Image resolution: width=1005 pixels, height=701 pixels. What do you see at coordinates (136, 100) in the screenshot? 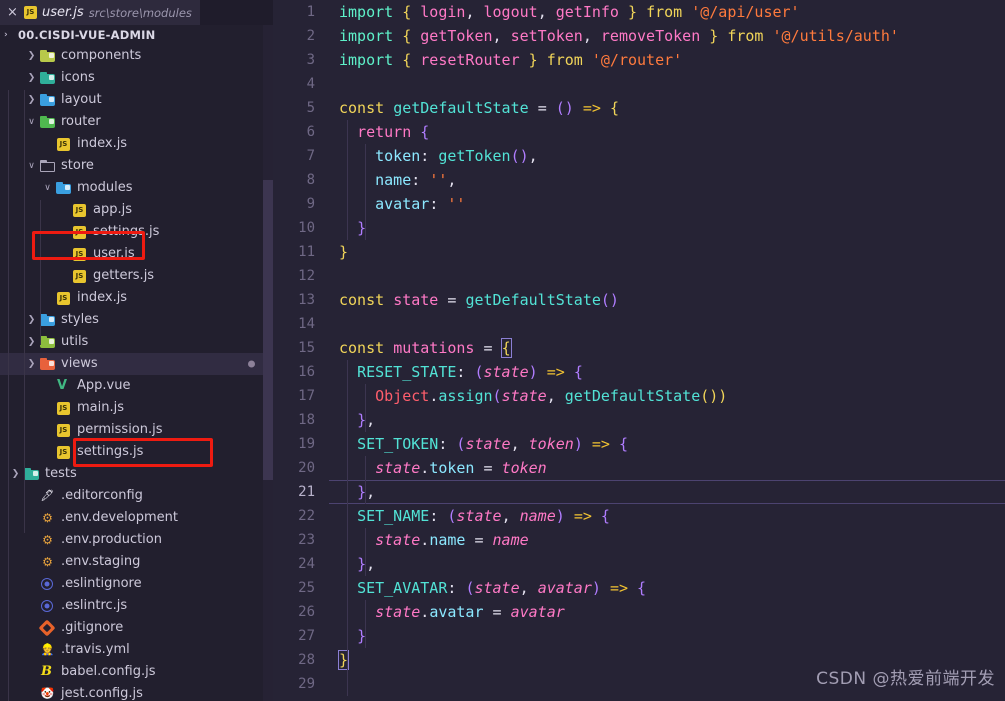
I see `tree-item-layout: ❯ layout` at bounding box center [136, 100].